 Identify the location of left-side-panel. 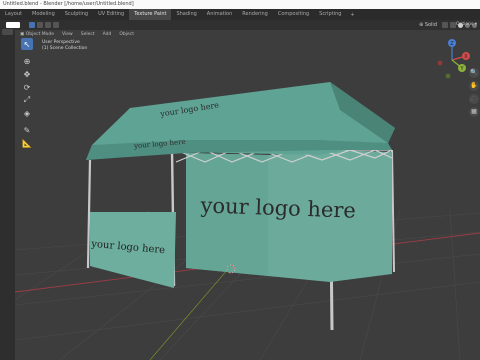
(7, 194).